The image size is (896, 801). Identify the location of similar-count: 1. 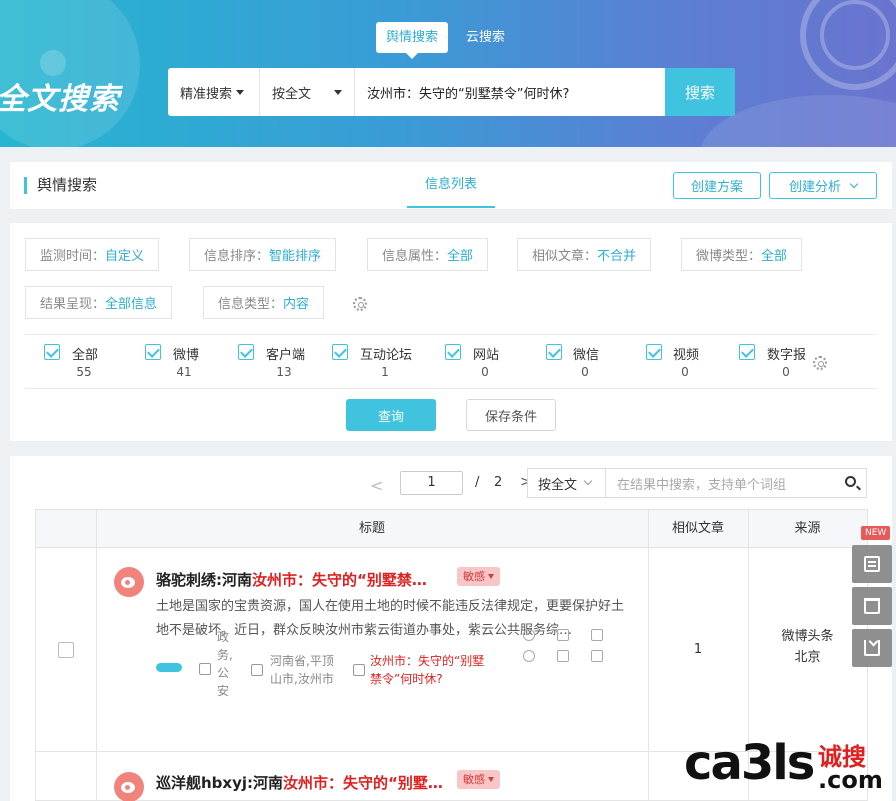
(698, 649).